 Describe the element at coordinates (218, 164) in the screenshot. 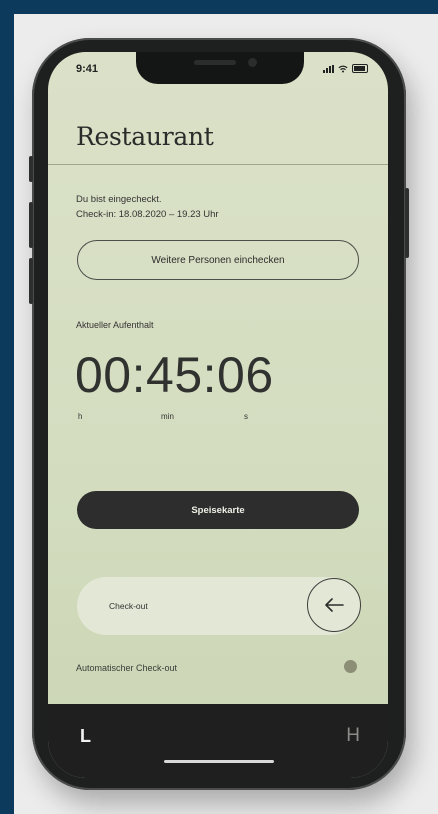

I see `header-divider` at that location.